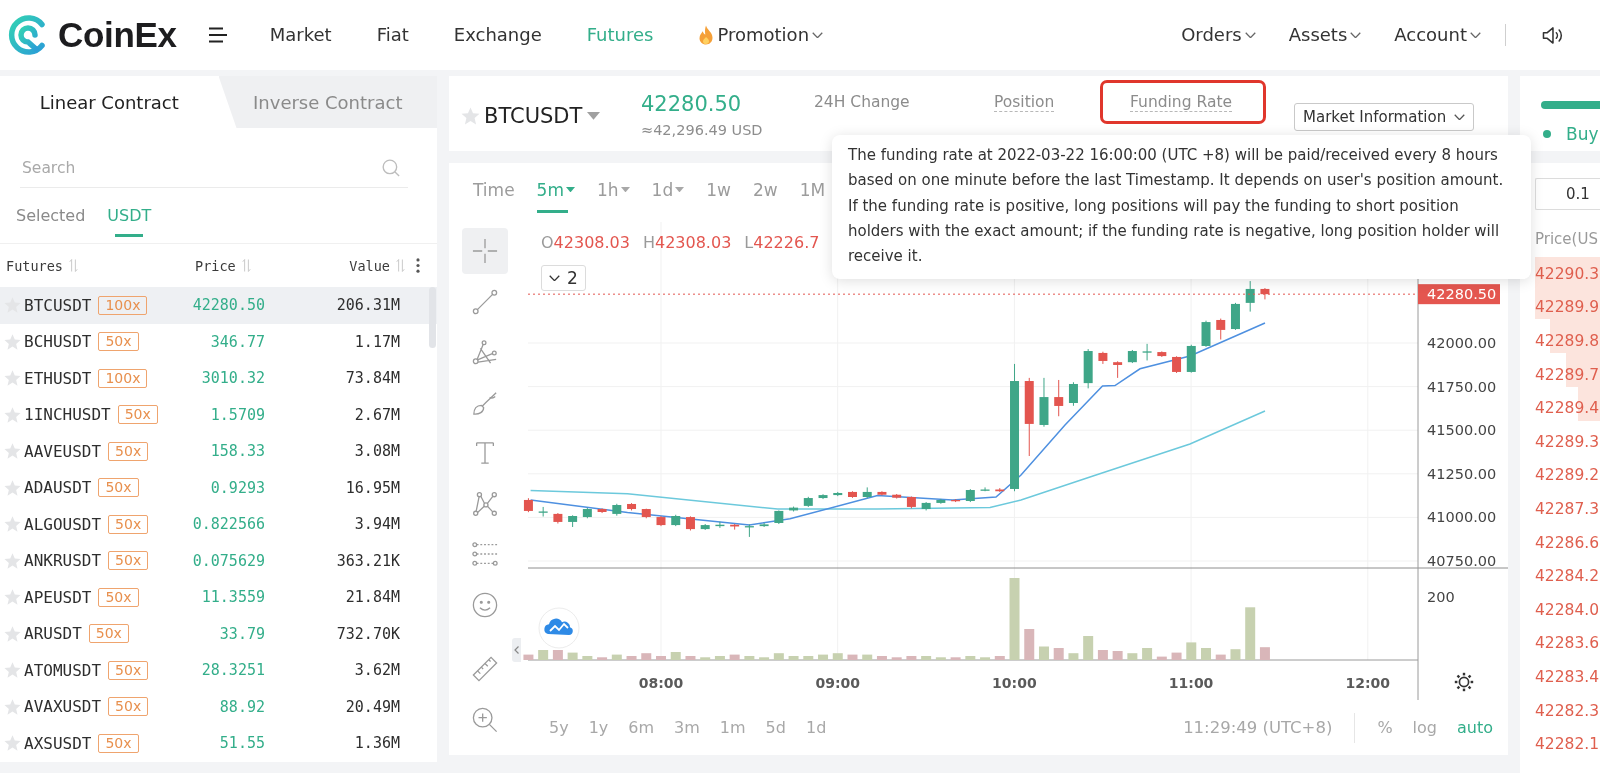 This screenshot has width=1600, height=773. What do you see at coordinates (661, 683) in the screenshot?
I see `time-axis-label: 08:00` at bounding box center [661, 683].